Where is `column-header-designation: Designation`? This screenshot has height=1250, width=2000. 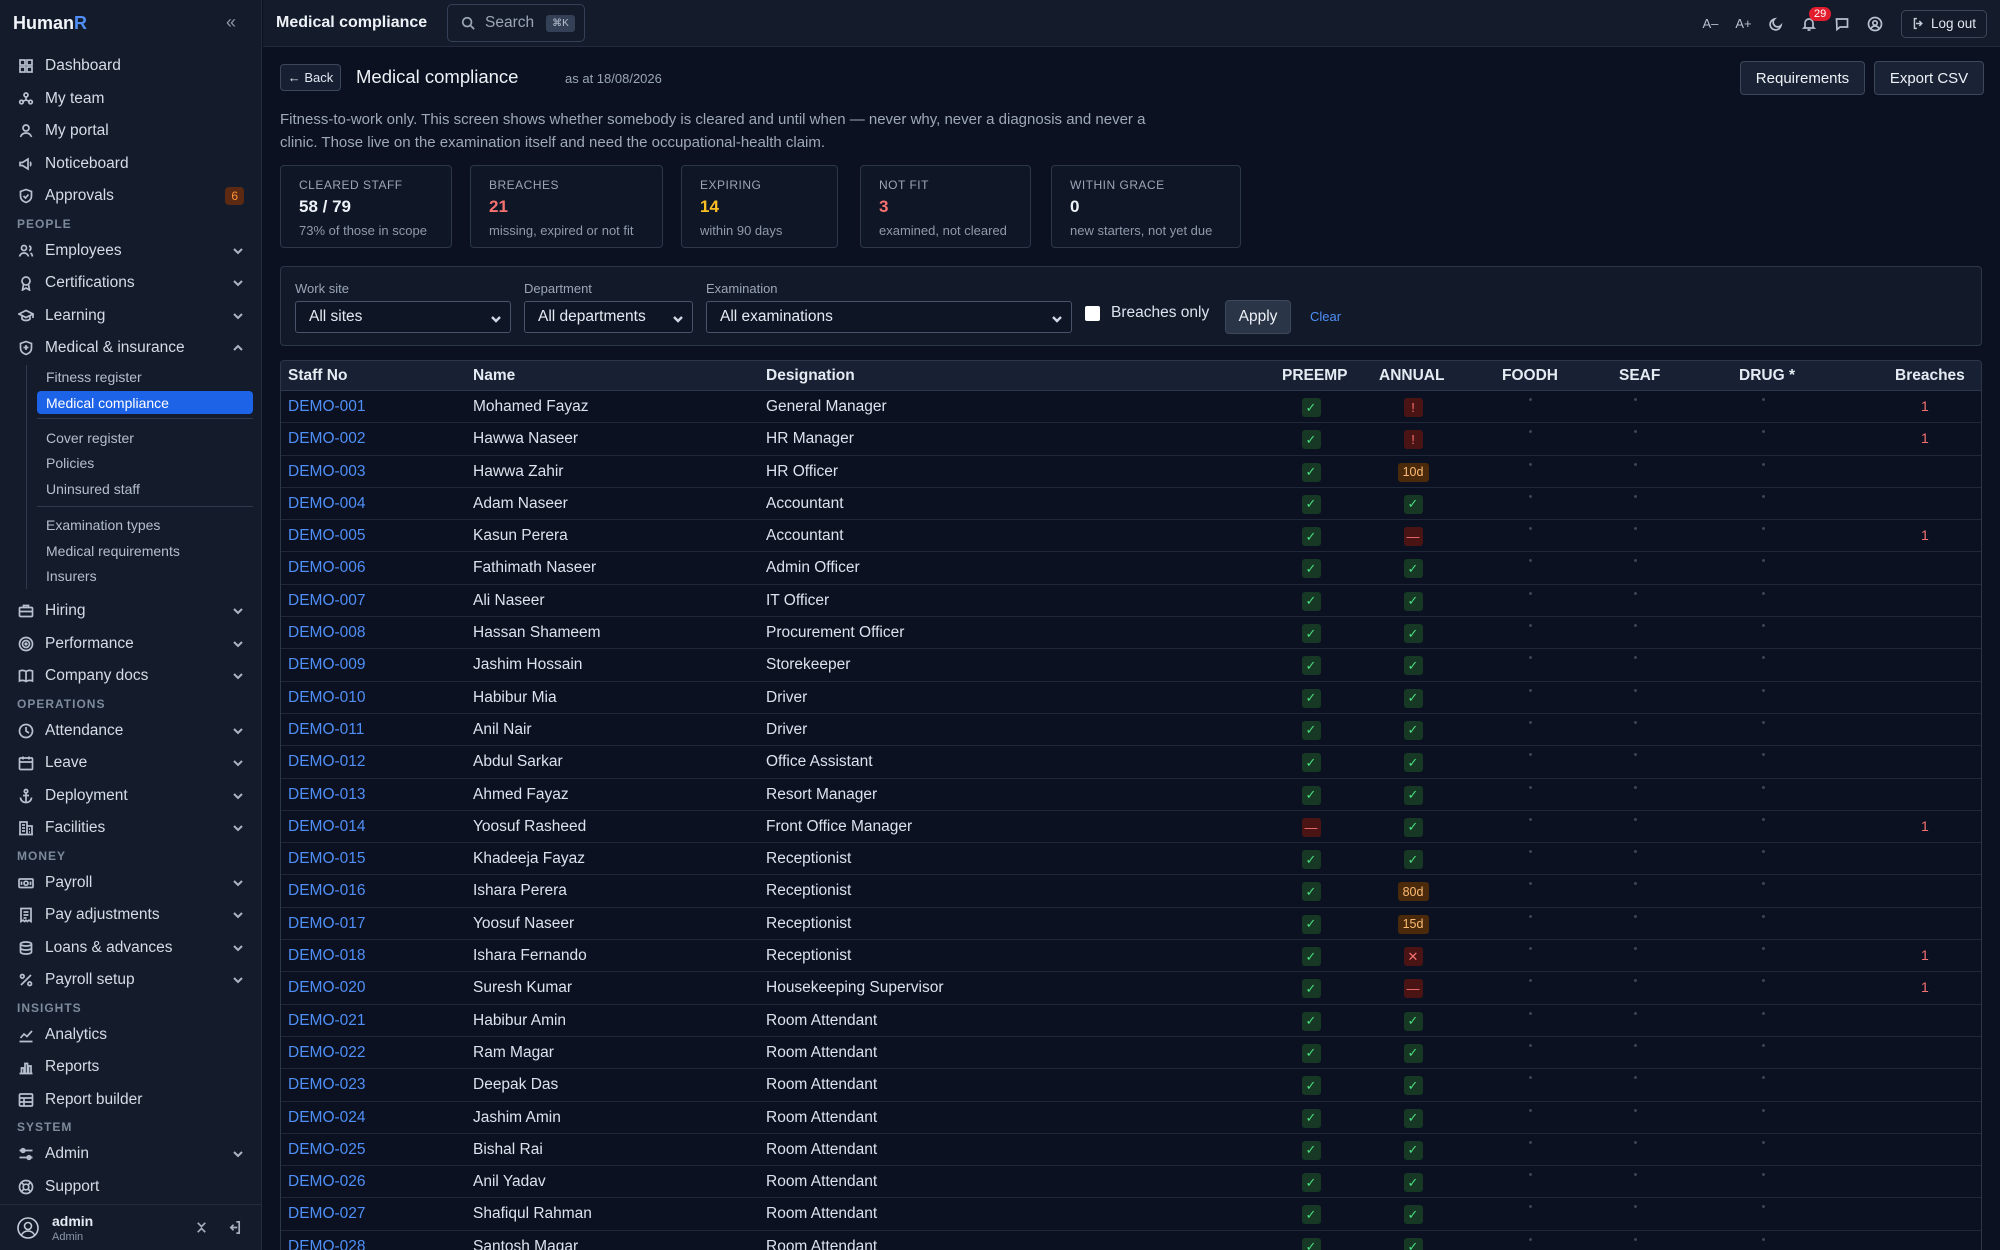 column-header-designation: Designation is located at coordinates (810, 376).